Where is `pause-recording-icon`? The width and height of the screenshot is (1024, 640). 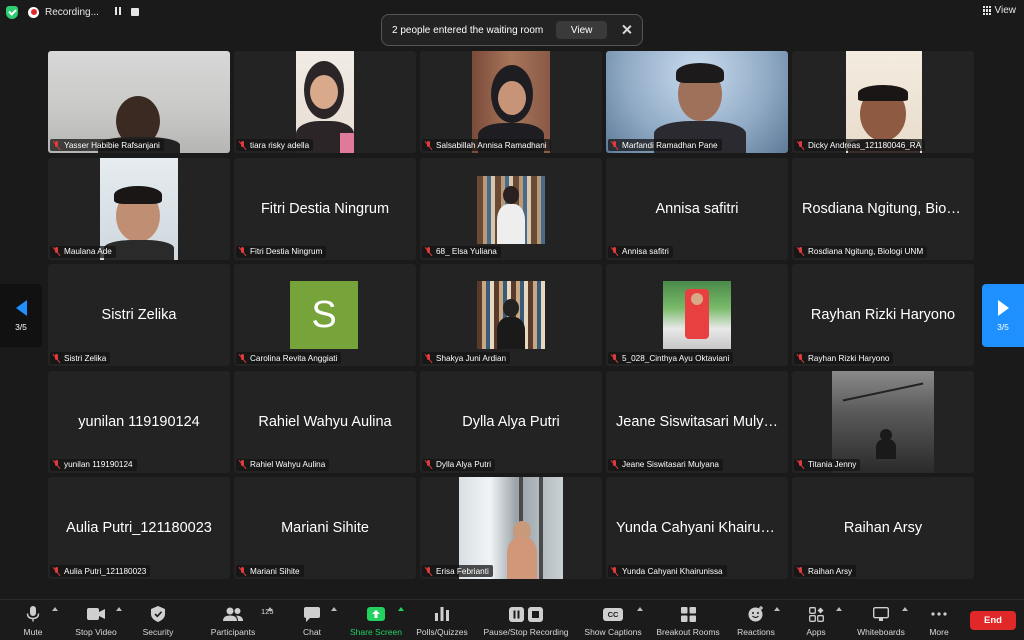
pause-recording-icon is located at coordinates (118, 12).